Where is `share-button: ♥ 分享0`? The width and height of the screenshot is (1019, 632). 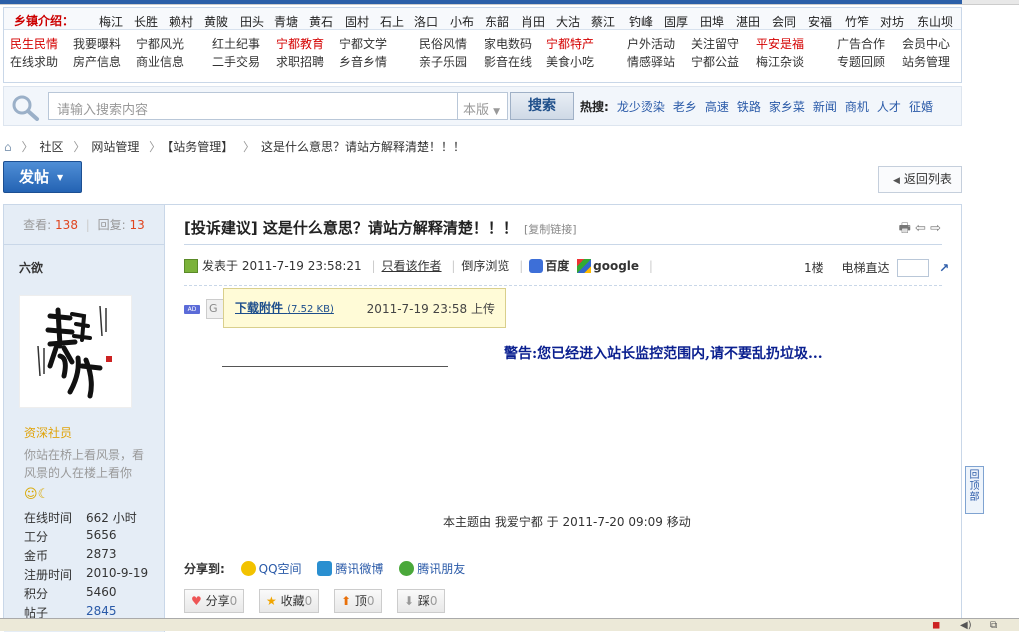 share-button: ♥ 分享0 is located at coordinates (214, 601).